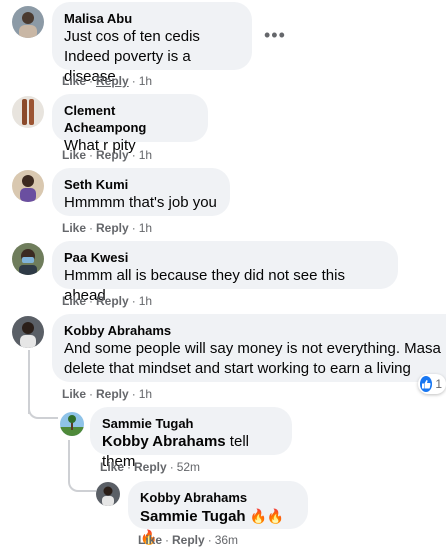 This screenshot has width=446, height=548. What do you see at coordinates (108, 494) in the screenshot?
I see `avatar-kobby-abrahams-reply` at bounding box center [108, 494].